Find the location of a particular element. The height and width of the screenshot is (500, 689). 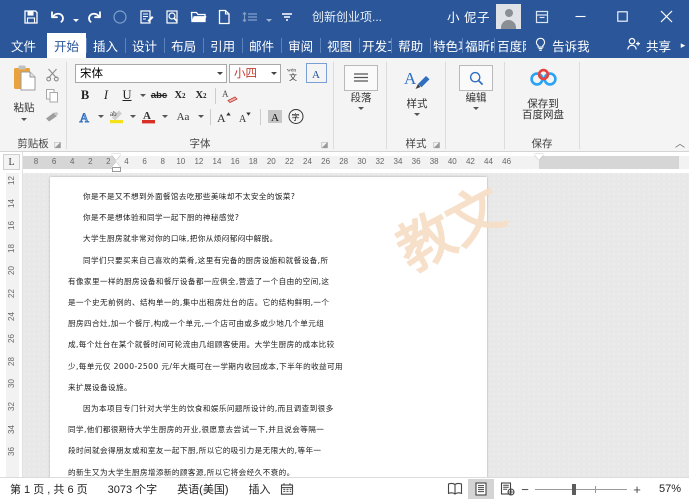

styles-dropdown-icon is located at coordinates (417, 114).